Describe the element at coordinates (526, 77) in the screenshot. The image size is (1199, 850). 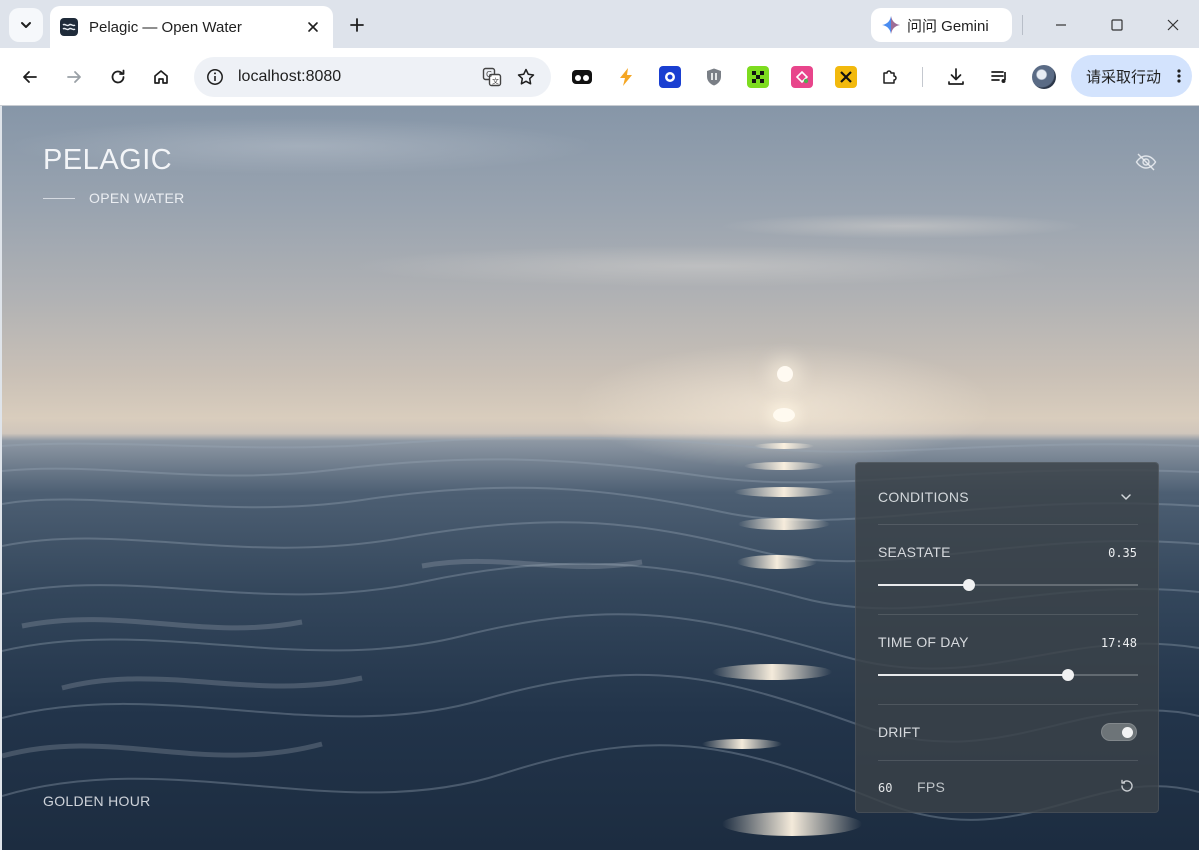
I see `bookmark-star-icon` at that location.